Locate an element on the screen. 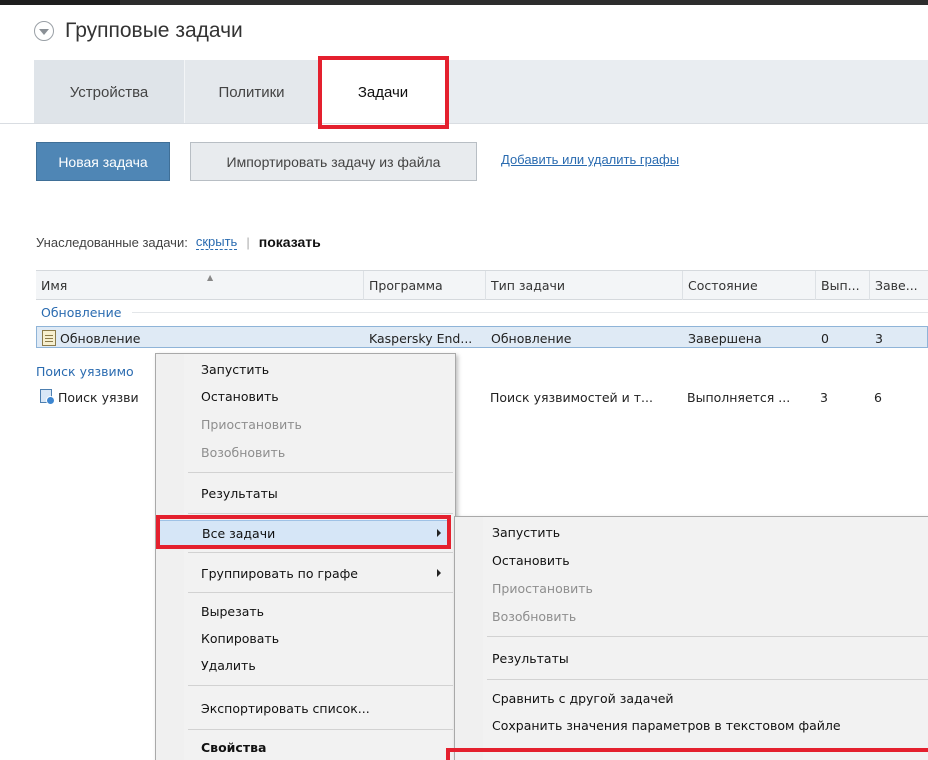  tab-policies: Политики is located at coordinates (251, 92).